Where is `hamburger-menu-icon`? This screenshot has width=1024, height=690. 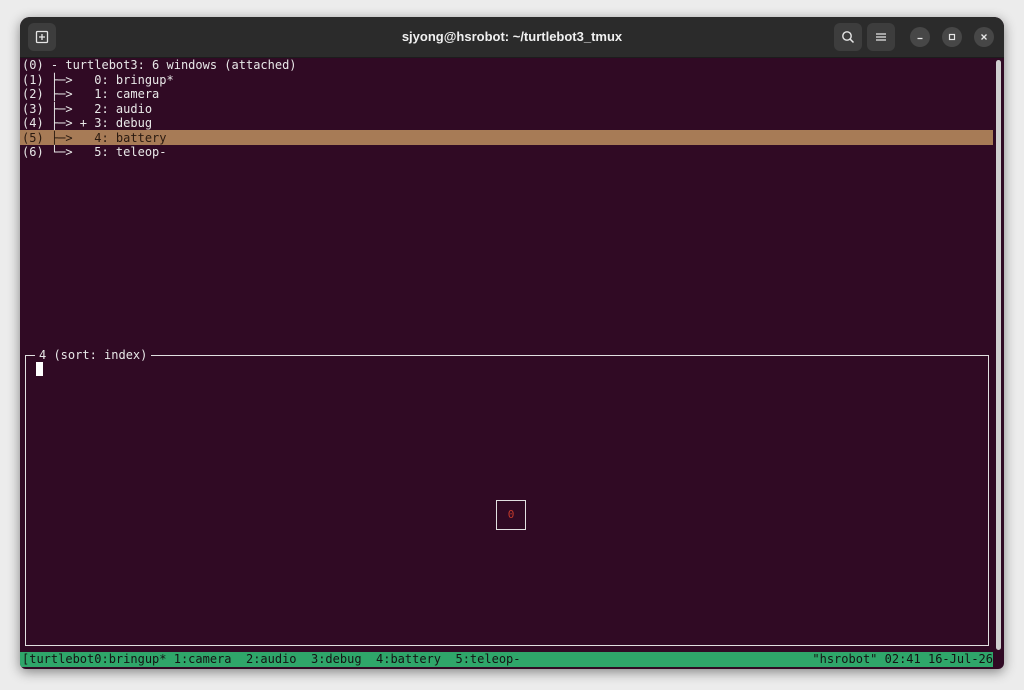 hamburger-menu-icon is located at coordinates (881, 37).